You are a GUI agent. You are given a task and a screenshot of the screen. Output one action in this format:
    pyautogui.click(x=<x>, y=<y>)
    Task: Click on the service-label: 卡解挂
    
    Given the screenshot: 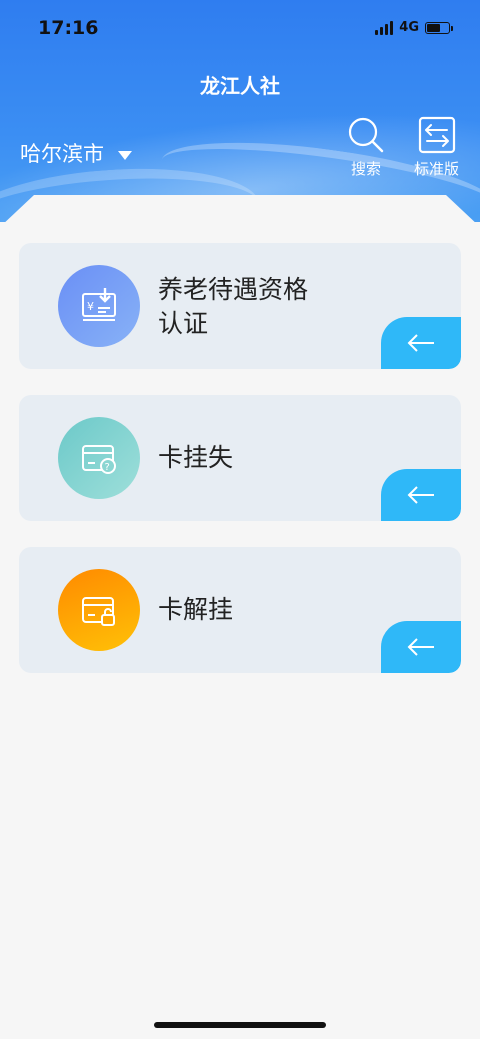 What is the action you would take?
    pyautogui.click(x=196, y=609)
    